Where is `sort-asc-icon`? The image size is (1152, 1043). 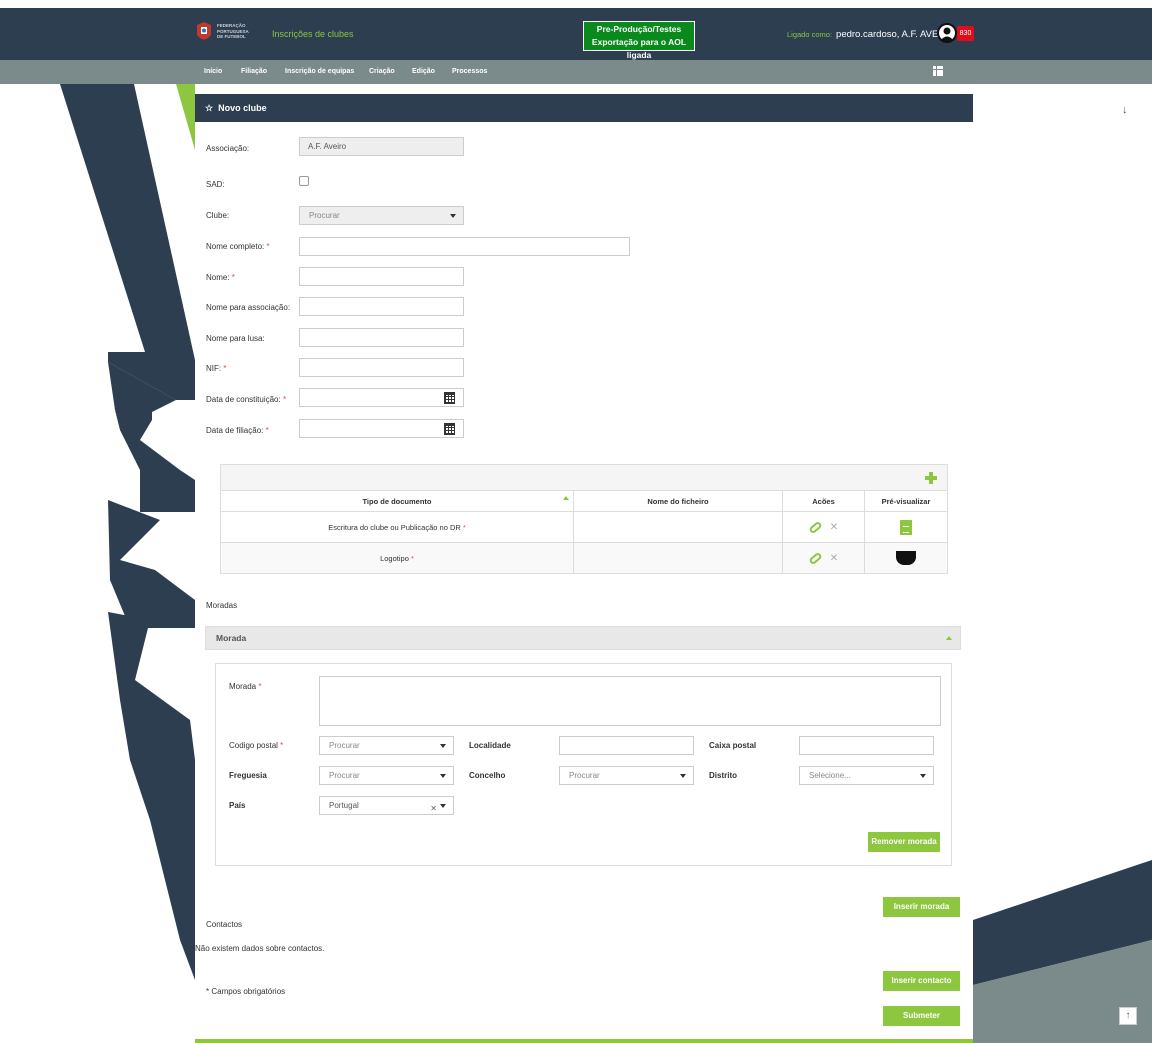
sort-asc-icon is located at coordinates (566, 498).